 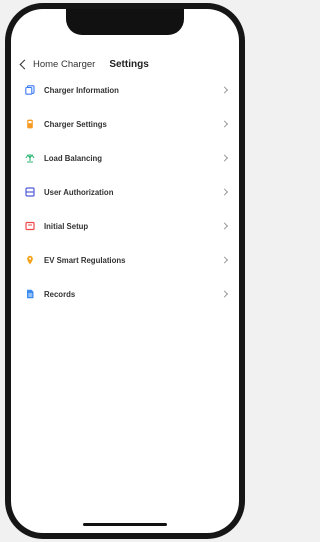 I want to click on nav-bar: Home Charger Settings, so click(x=125, y=64).